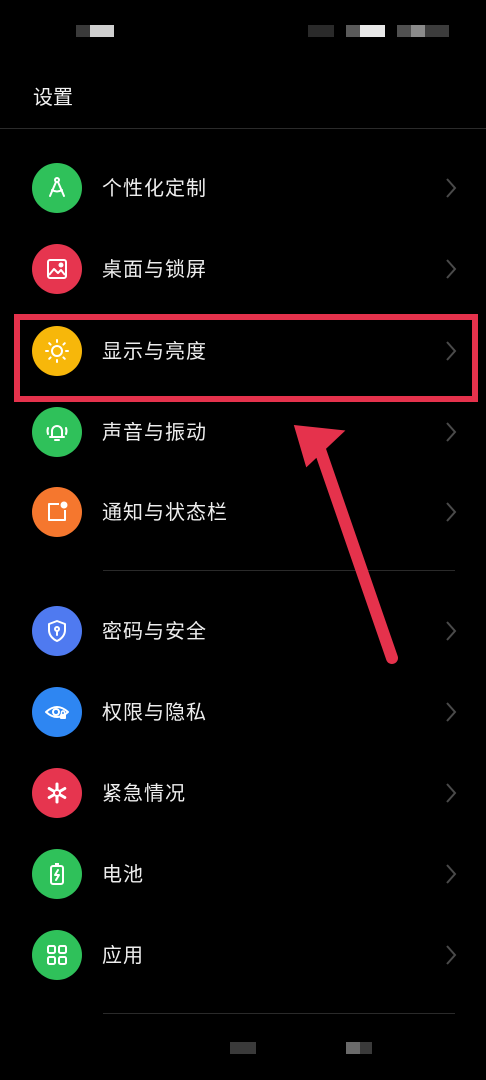 Image resolution: width=486 pixels, height=1080 pixels. What do you see at coordinates (154, 712) in the screenshot?
I see `menu-item-label: 权限与隐私` at bounding box center [154, 712].